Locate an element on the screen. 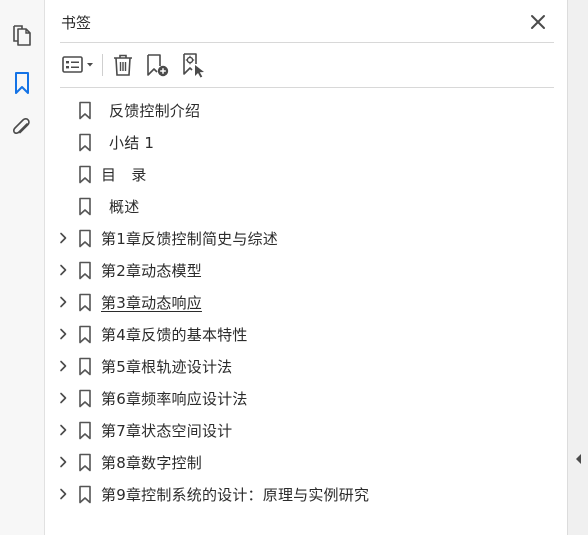 This screenshot has width=588, height=535. paperclip-icon is located at coordinates (21, 126).